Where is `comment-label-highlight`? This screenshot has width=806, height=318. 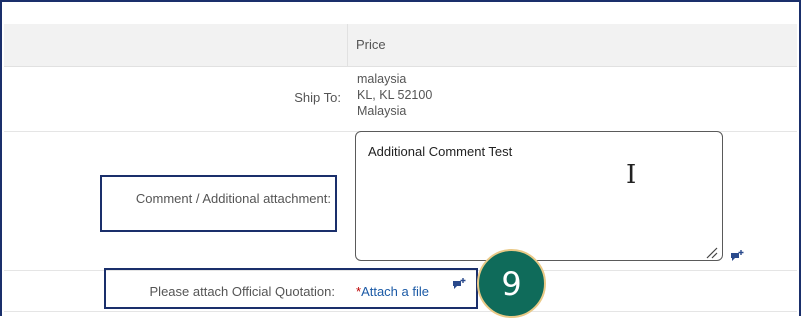 comment-label-highlight is located at coordinates (218, 203).